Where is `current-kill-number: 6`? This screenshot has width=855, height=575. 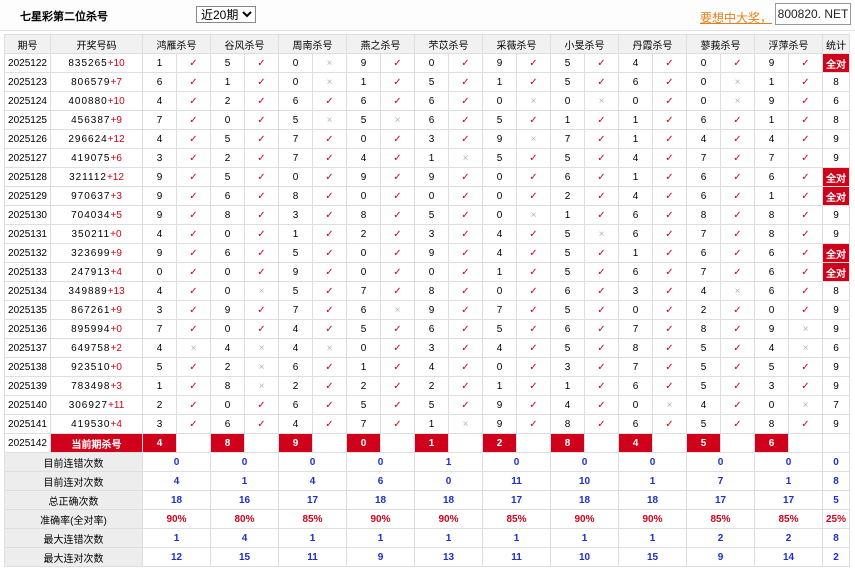 current-kill-number: 6 is located at coordinates (771, 443).